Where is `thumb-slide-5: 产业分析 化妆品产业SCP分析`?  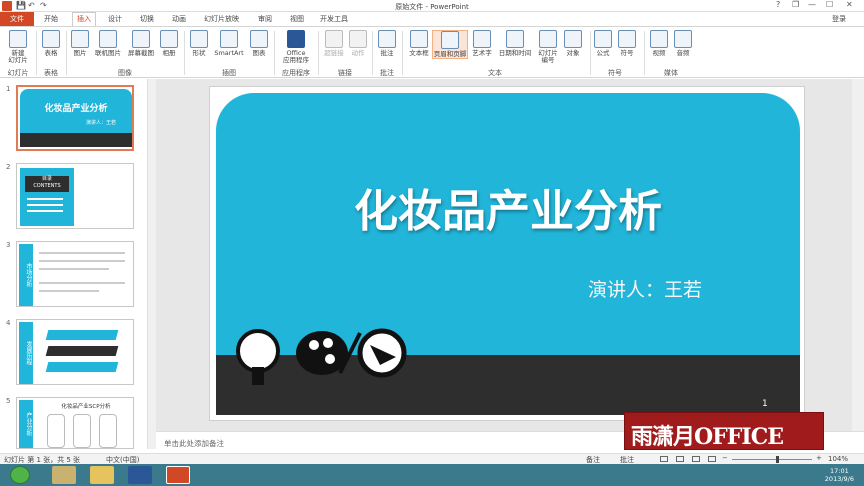 thumb-slide-5: 产业分析 化妆品产业SCP分析 is located at coordinates (75, 423).